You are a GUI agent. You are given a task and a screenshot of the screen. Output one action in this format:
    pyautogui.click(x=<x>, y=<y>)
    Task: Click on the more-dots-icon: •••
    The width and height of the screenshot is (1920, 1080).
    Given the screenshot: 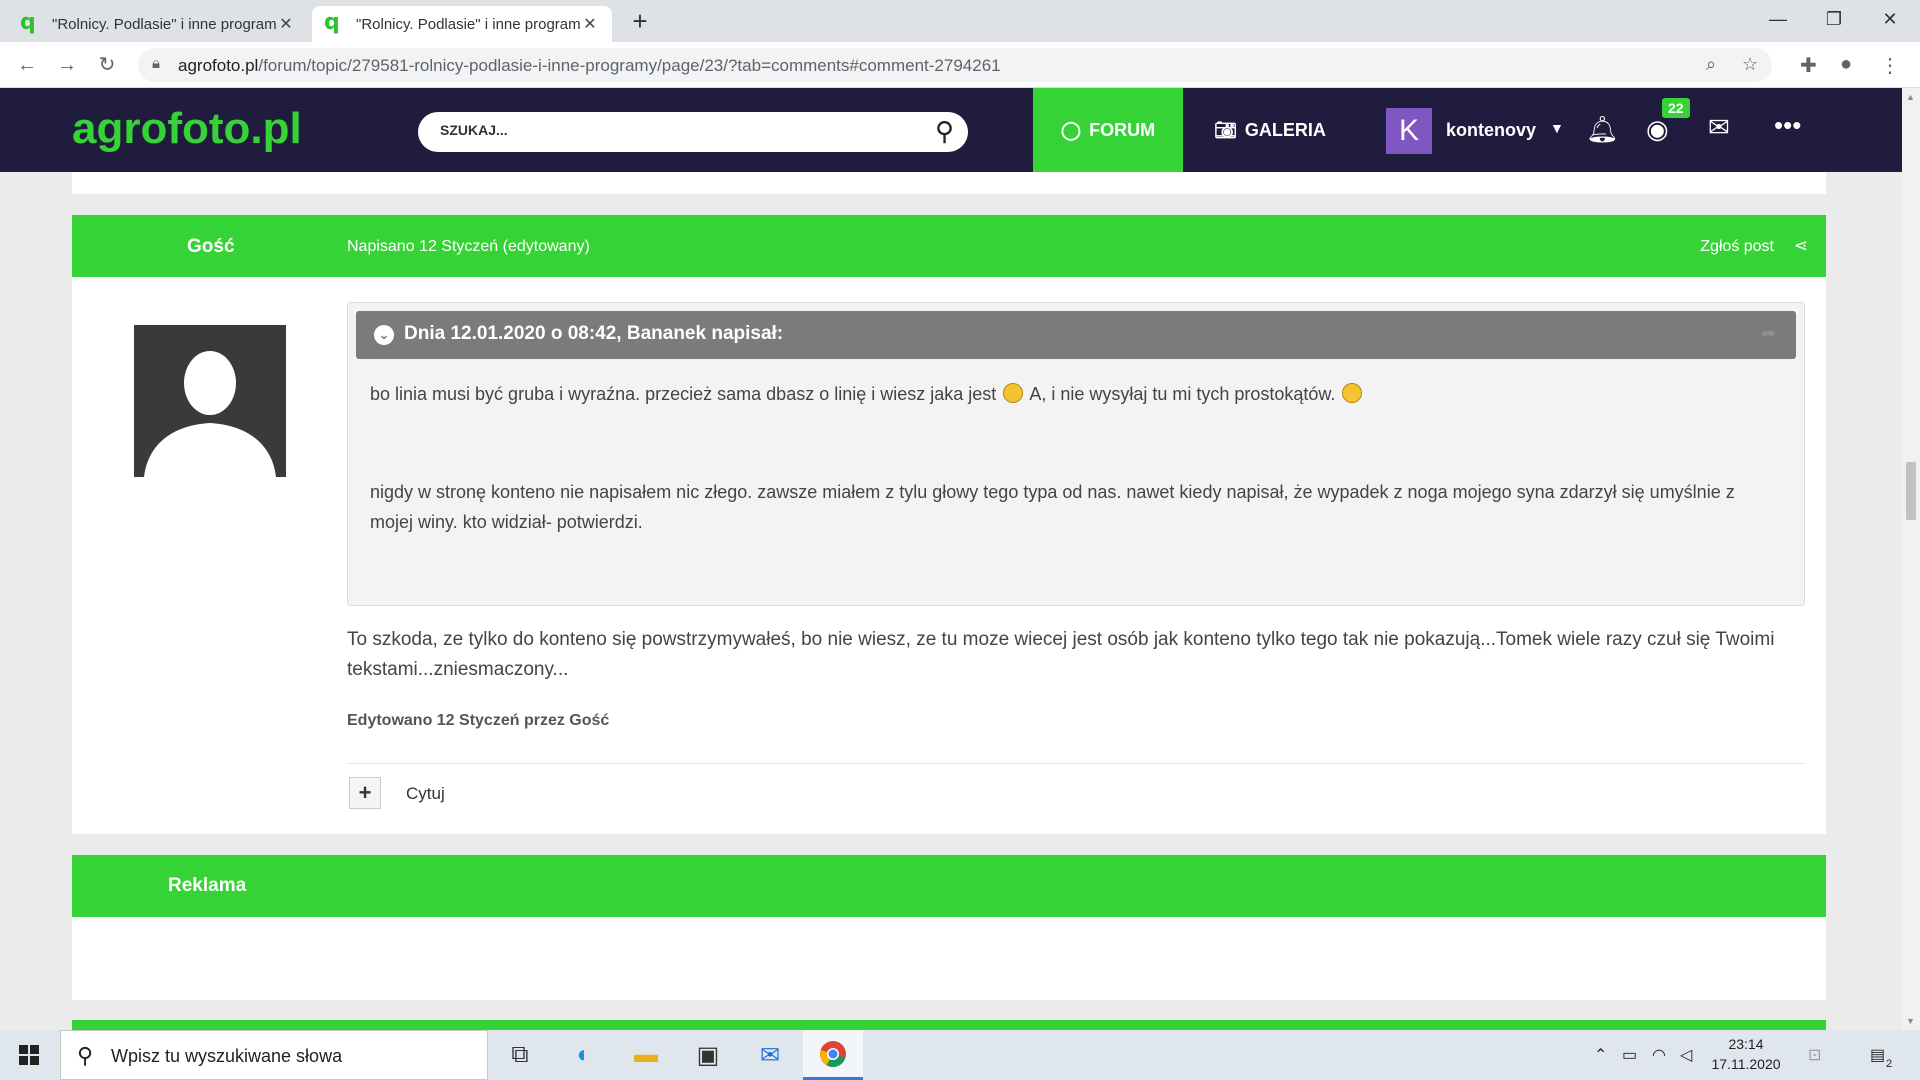 What is the action you would take?
    pyautogui.click(x=1787, y=125)
    